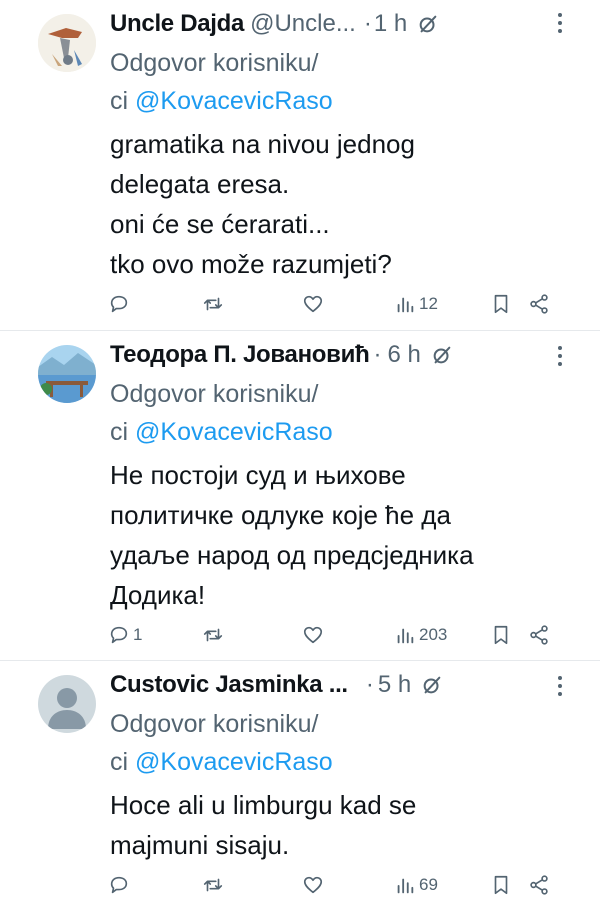  Describe the element at coordinates (433, 634) in the screenshot. I see `view-count: 203` at that location.